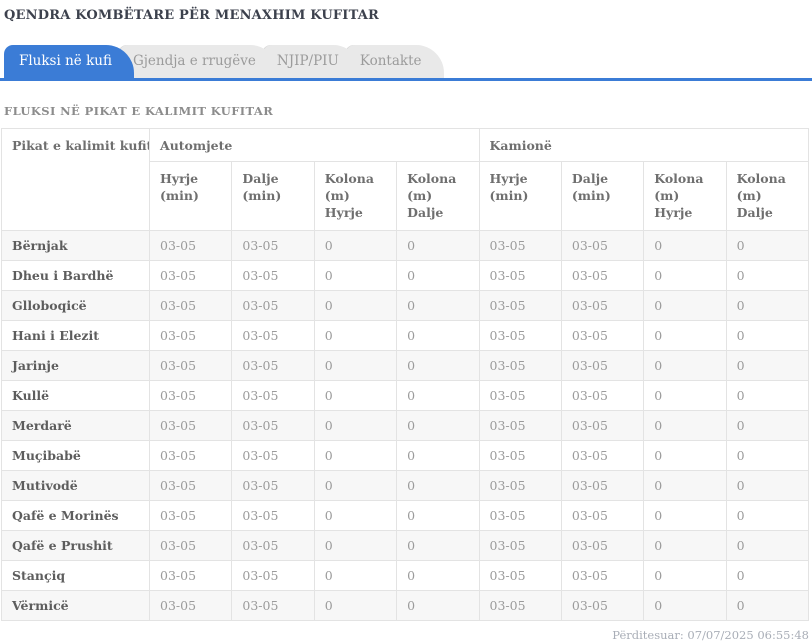 This screenshot has width=812, height=642. I want to click on tab-gjendja-e-rrugeve: Gjendja e rrugëve, so click(197, 61).